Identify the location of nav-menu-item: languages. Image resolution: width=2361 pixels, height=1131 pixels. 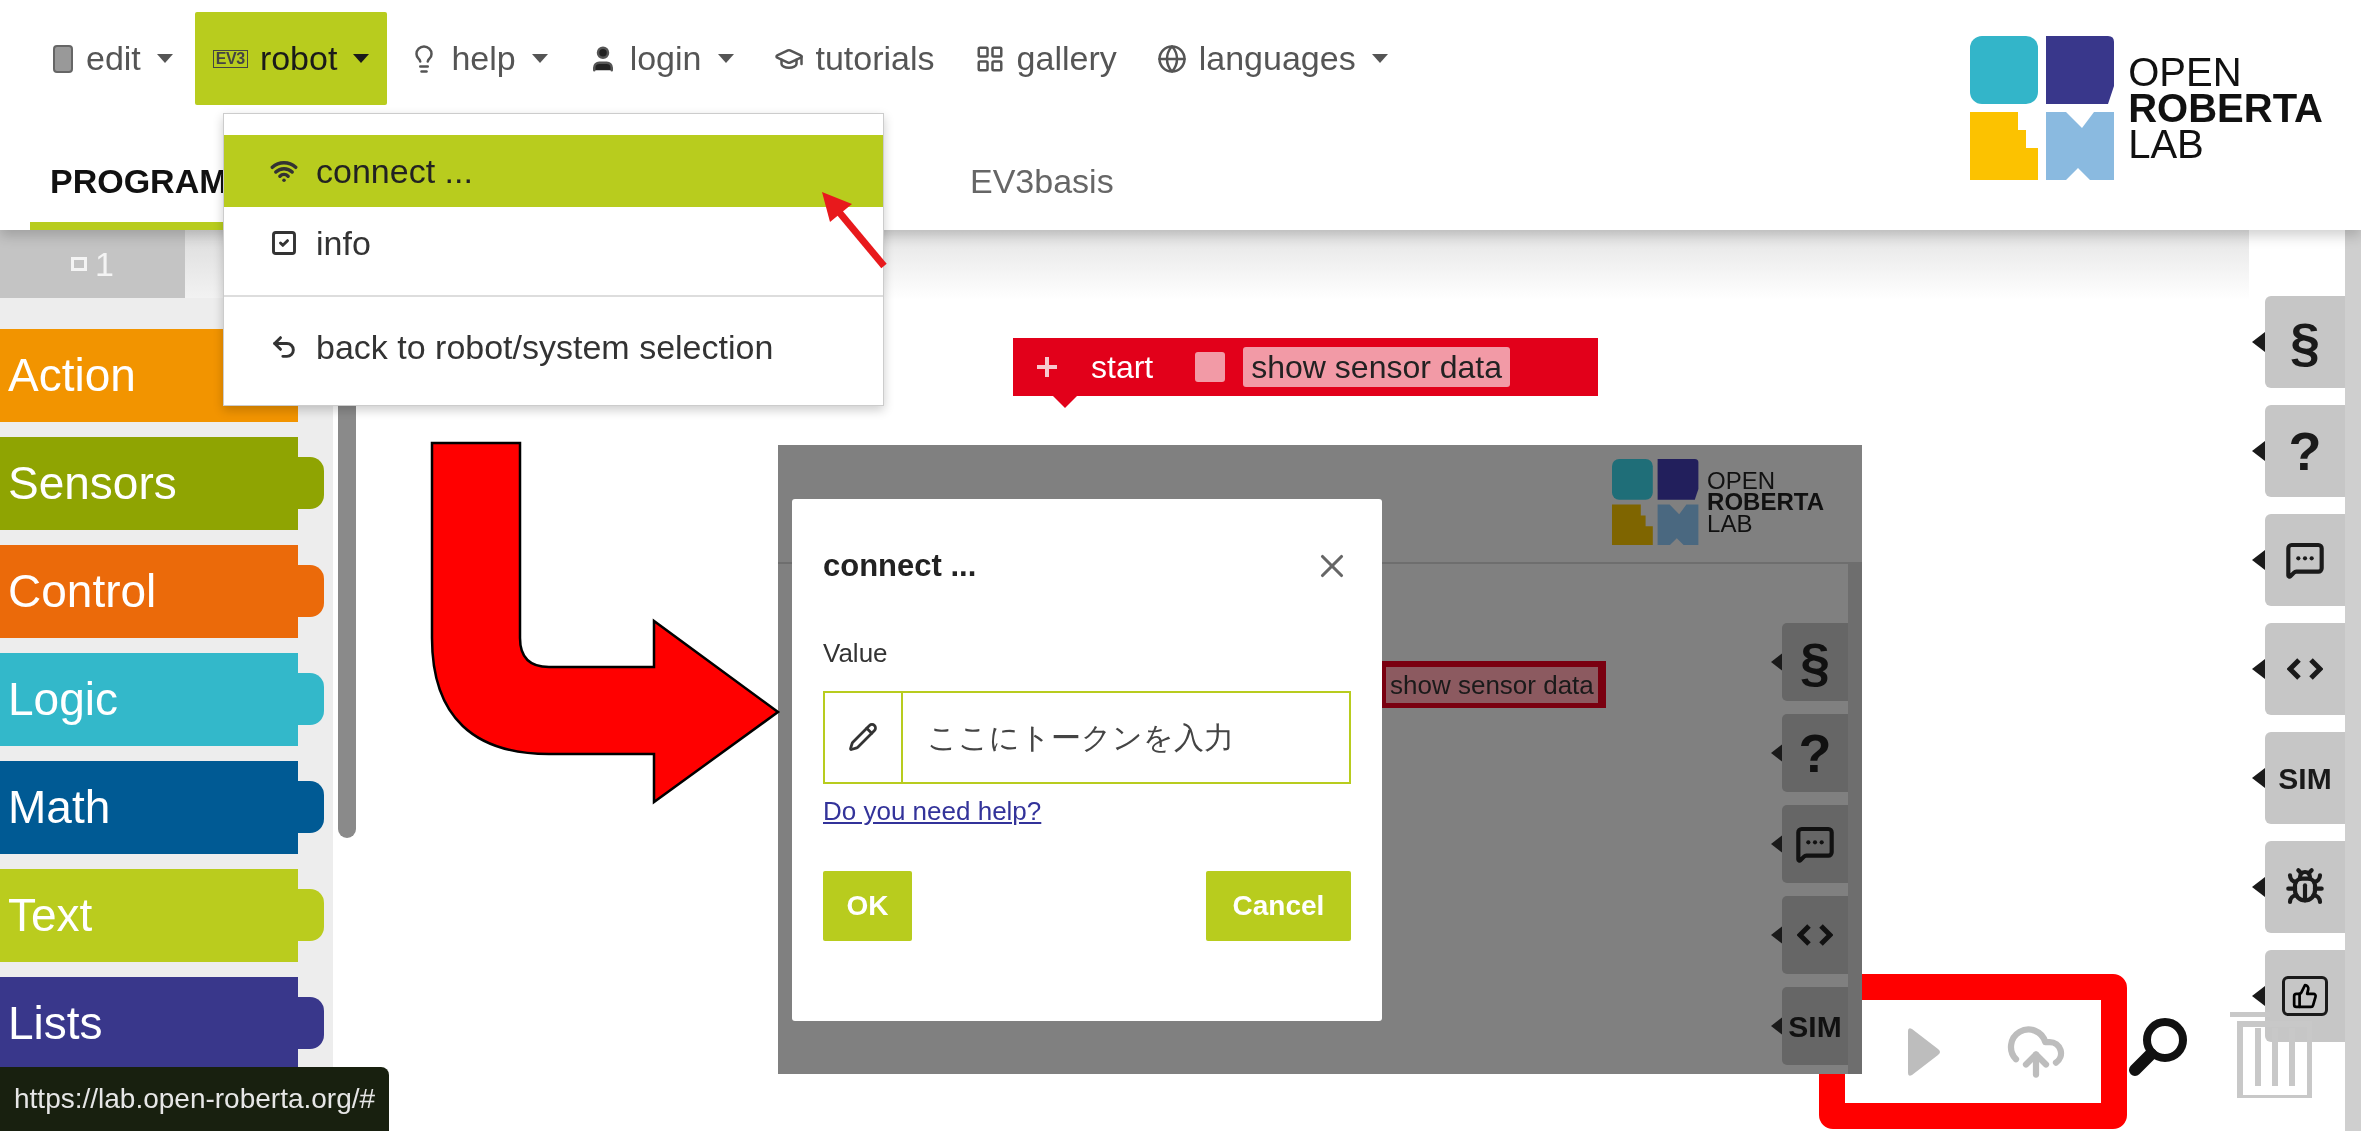
(1272, 58).